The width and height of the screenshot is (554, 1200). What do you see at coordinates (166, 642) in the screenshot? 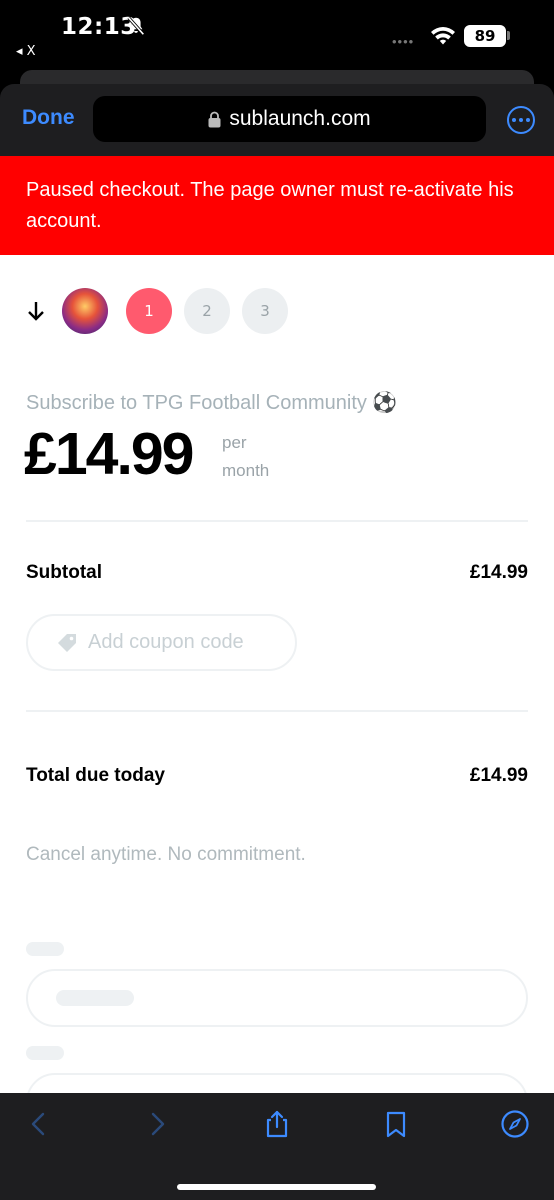
I see `add-coupon-label: Add coupon code` at bounding box center [166, 642].